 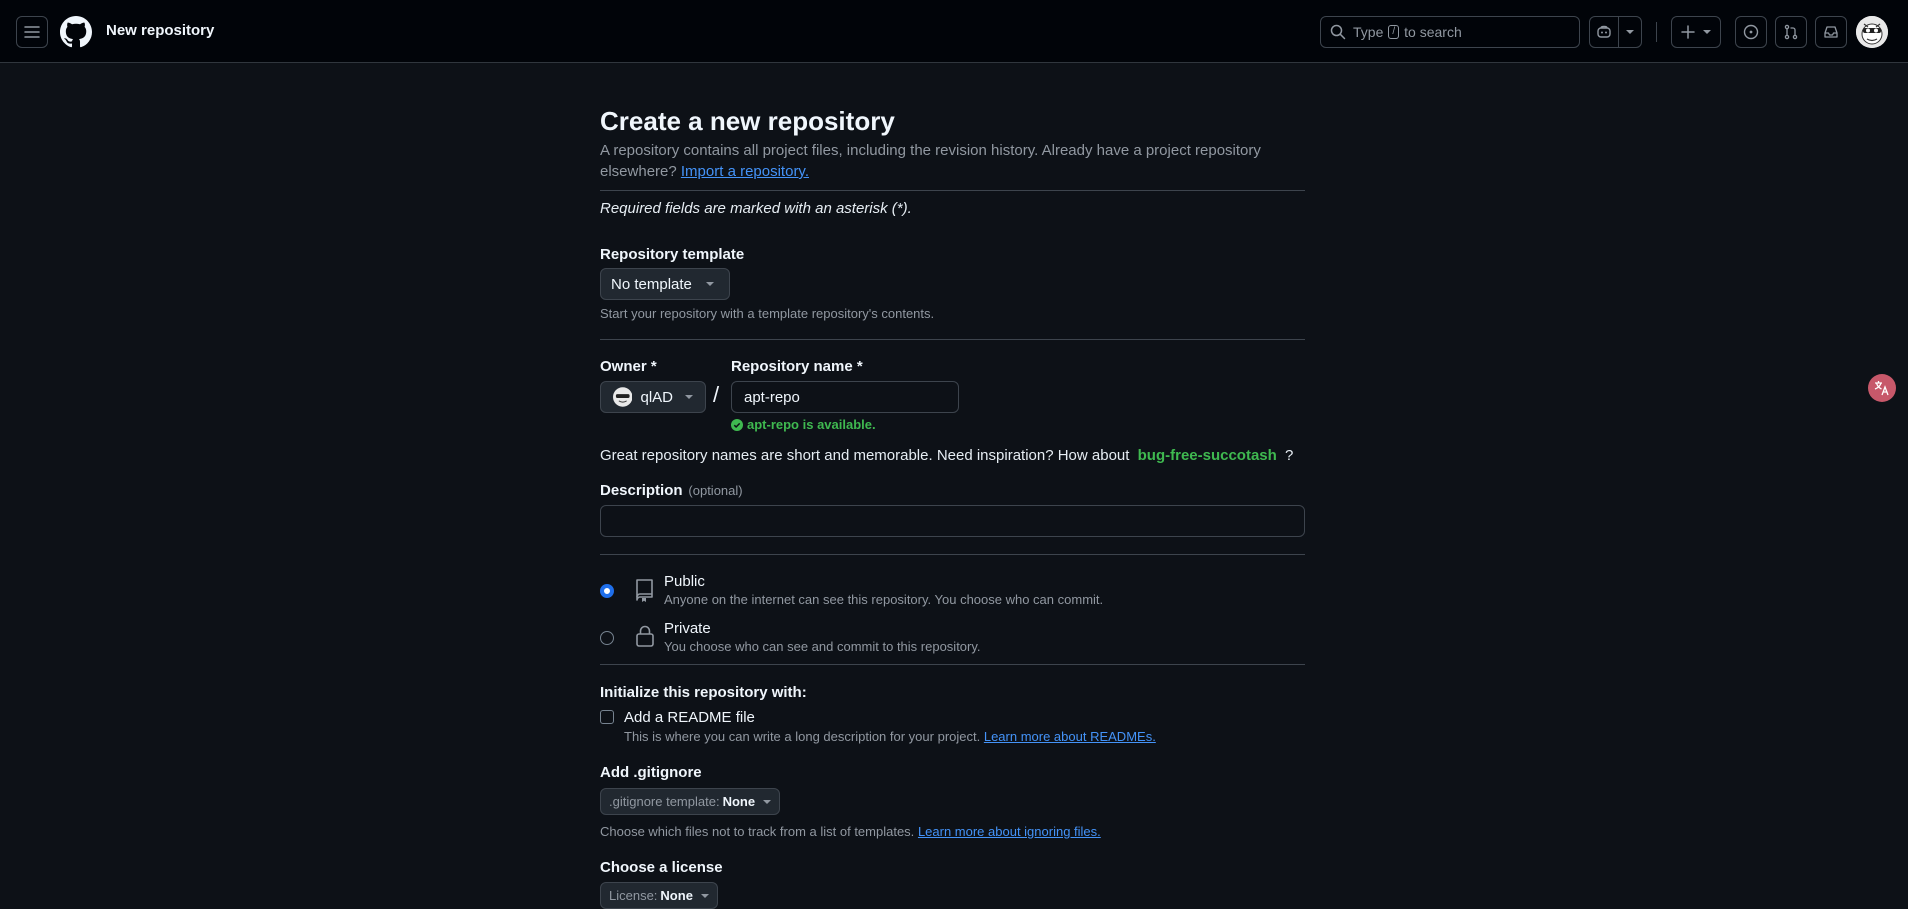 I want to click on template-value: No template, so click(x=651, y=284).